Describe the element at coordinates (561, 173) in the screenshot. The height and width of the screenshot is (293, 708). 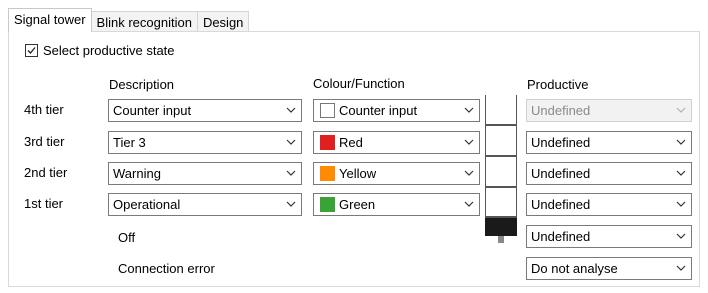
I see `tier-2-productive-value: Undefined` at that location.